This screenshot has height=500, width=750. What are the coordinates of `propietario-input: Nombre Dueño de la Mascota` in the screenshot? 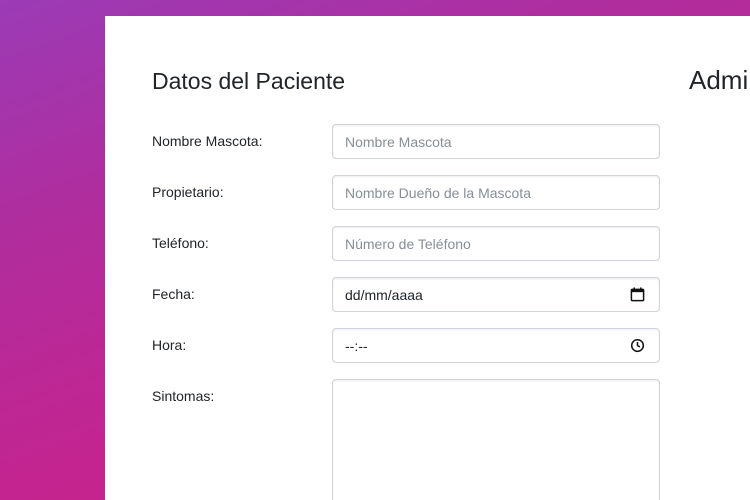 It's located at (496, 192).